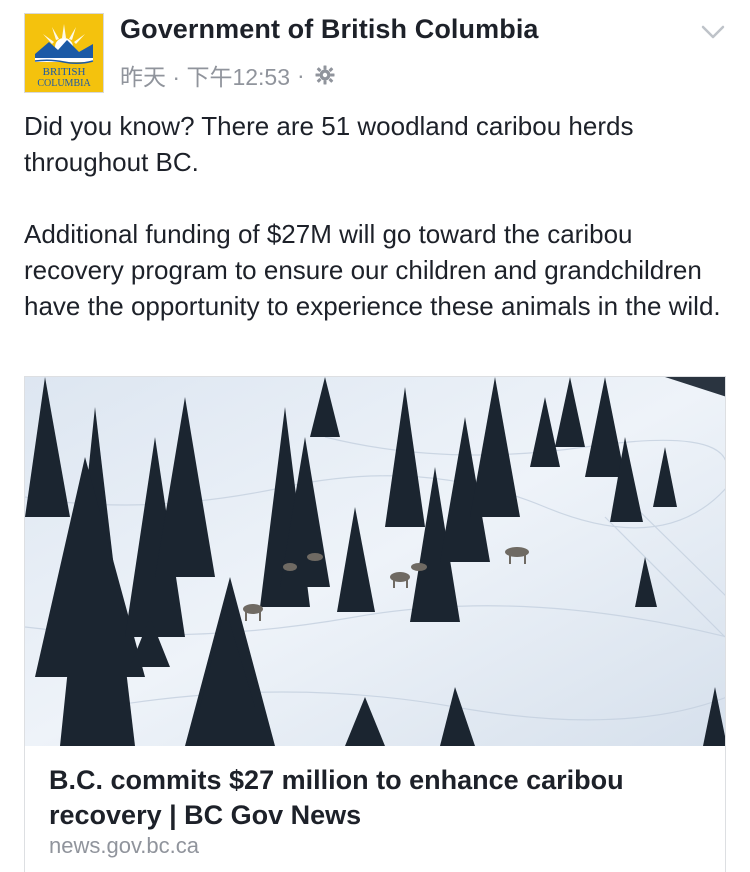 The image size is (750, 872). I want to click on logo-text-line2: COLUMBIA, so click(64, 83).